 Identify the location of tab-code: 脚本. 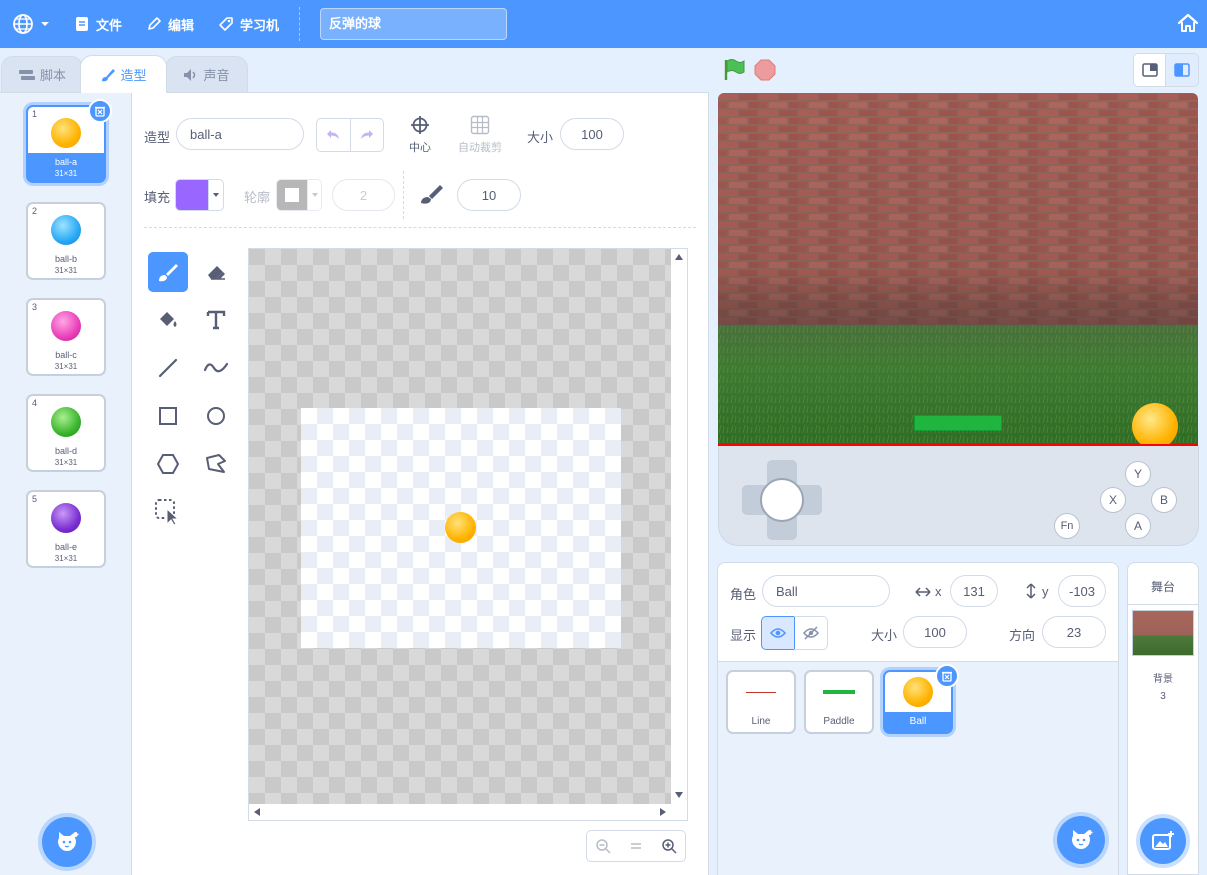
(42, 74).